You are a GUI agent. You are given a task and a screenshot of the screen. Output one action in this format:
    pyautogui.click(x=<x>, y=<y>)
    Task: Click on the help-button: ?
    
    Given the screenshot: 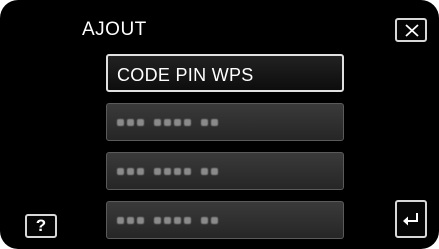 What is the action you would take?
    pyautogui.click(x=41, y=226)
    